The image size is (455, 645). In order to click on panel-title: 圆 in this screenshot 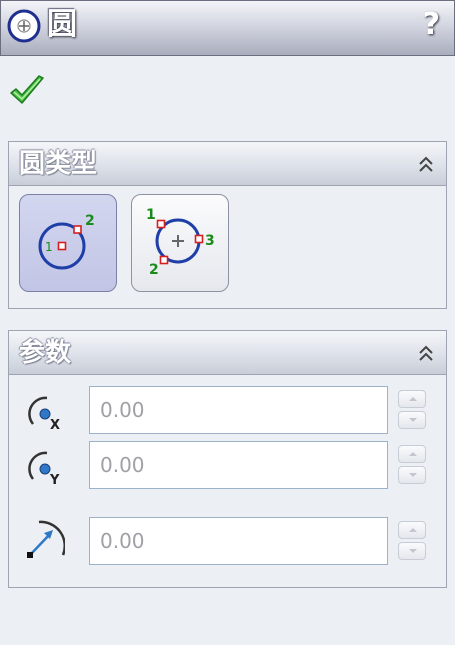, I will do `click(62, 24)`.